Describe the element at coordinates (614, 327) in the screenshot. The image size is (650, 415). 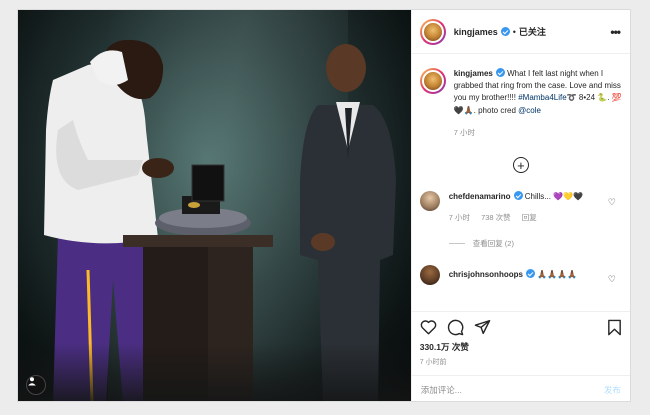
I see `bookmark-icon` at that location.